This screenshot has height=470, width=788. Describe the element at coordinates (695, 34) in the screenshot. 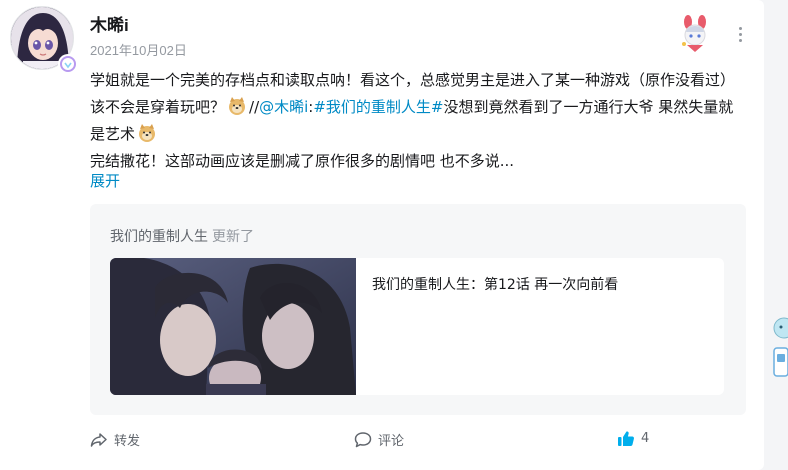

I see `decoration-pendant-icon` at that location.